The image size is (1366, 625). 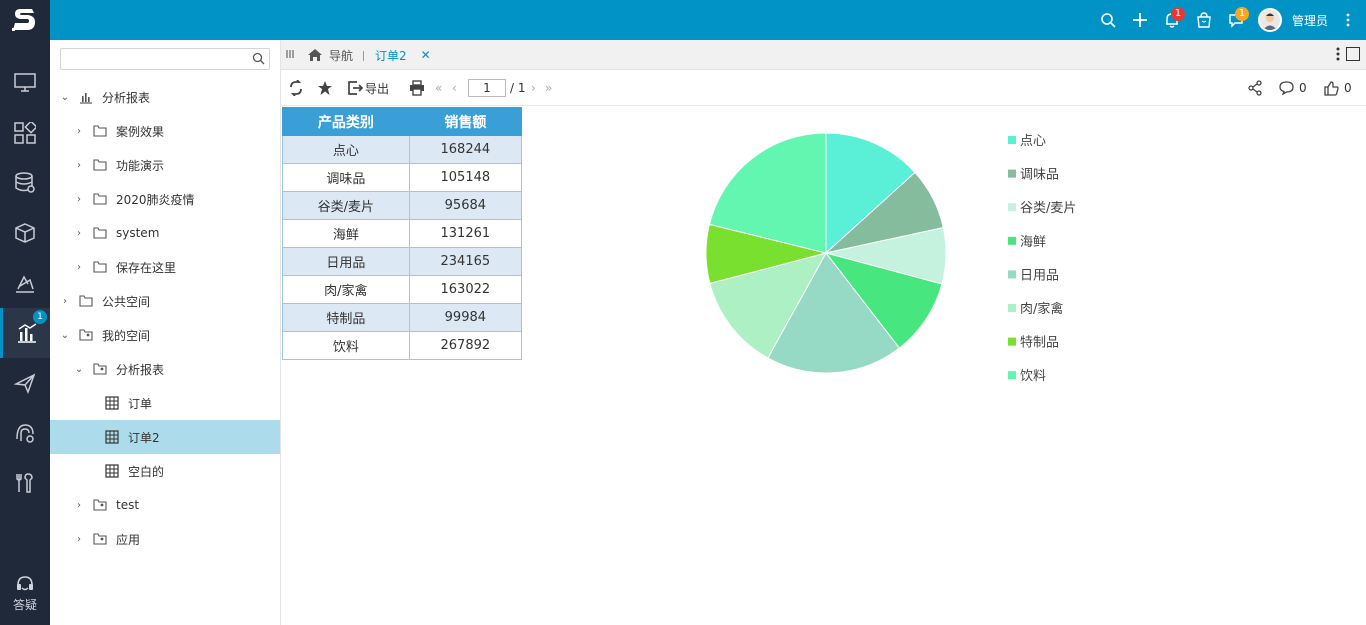 I want to click on monitor-icon, so click(x=25, y=83).